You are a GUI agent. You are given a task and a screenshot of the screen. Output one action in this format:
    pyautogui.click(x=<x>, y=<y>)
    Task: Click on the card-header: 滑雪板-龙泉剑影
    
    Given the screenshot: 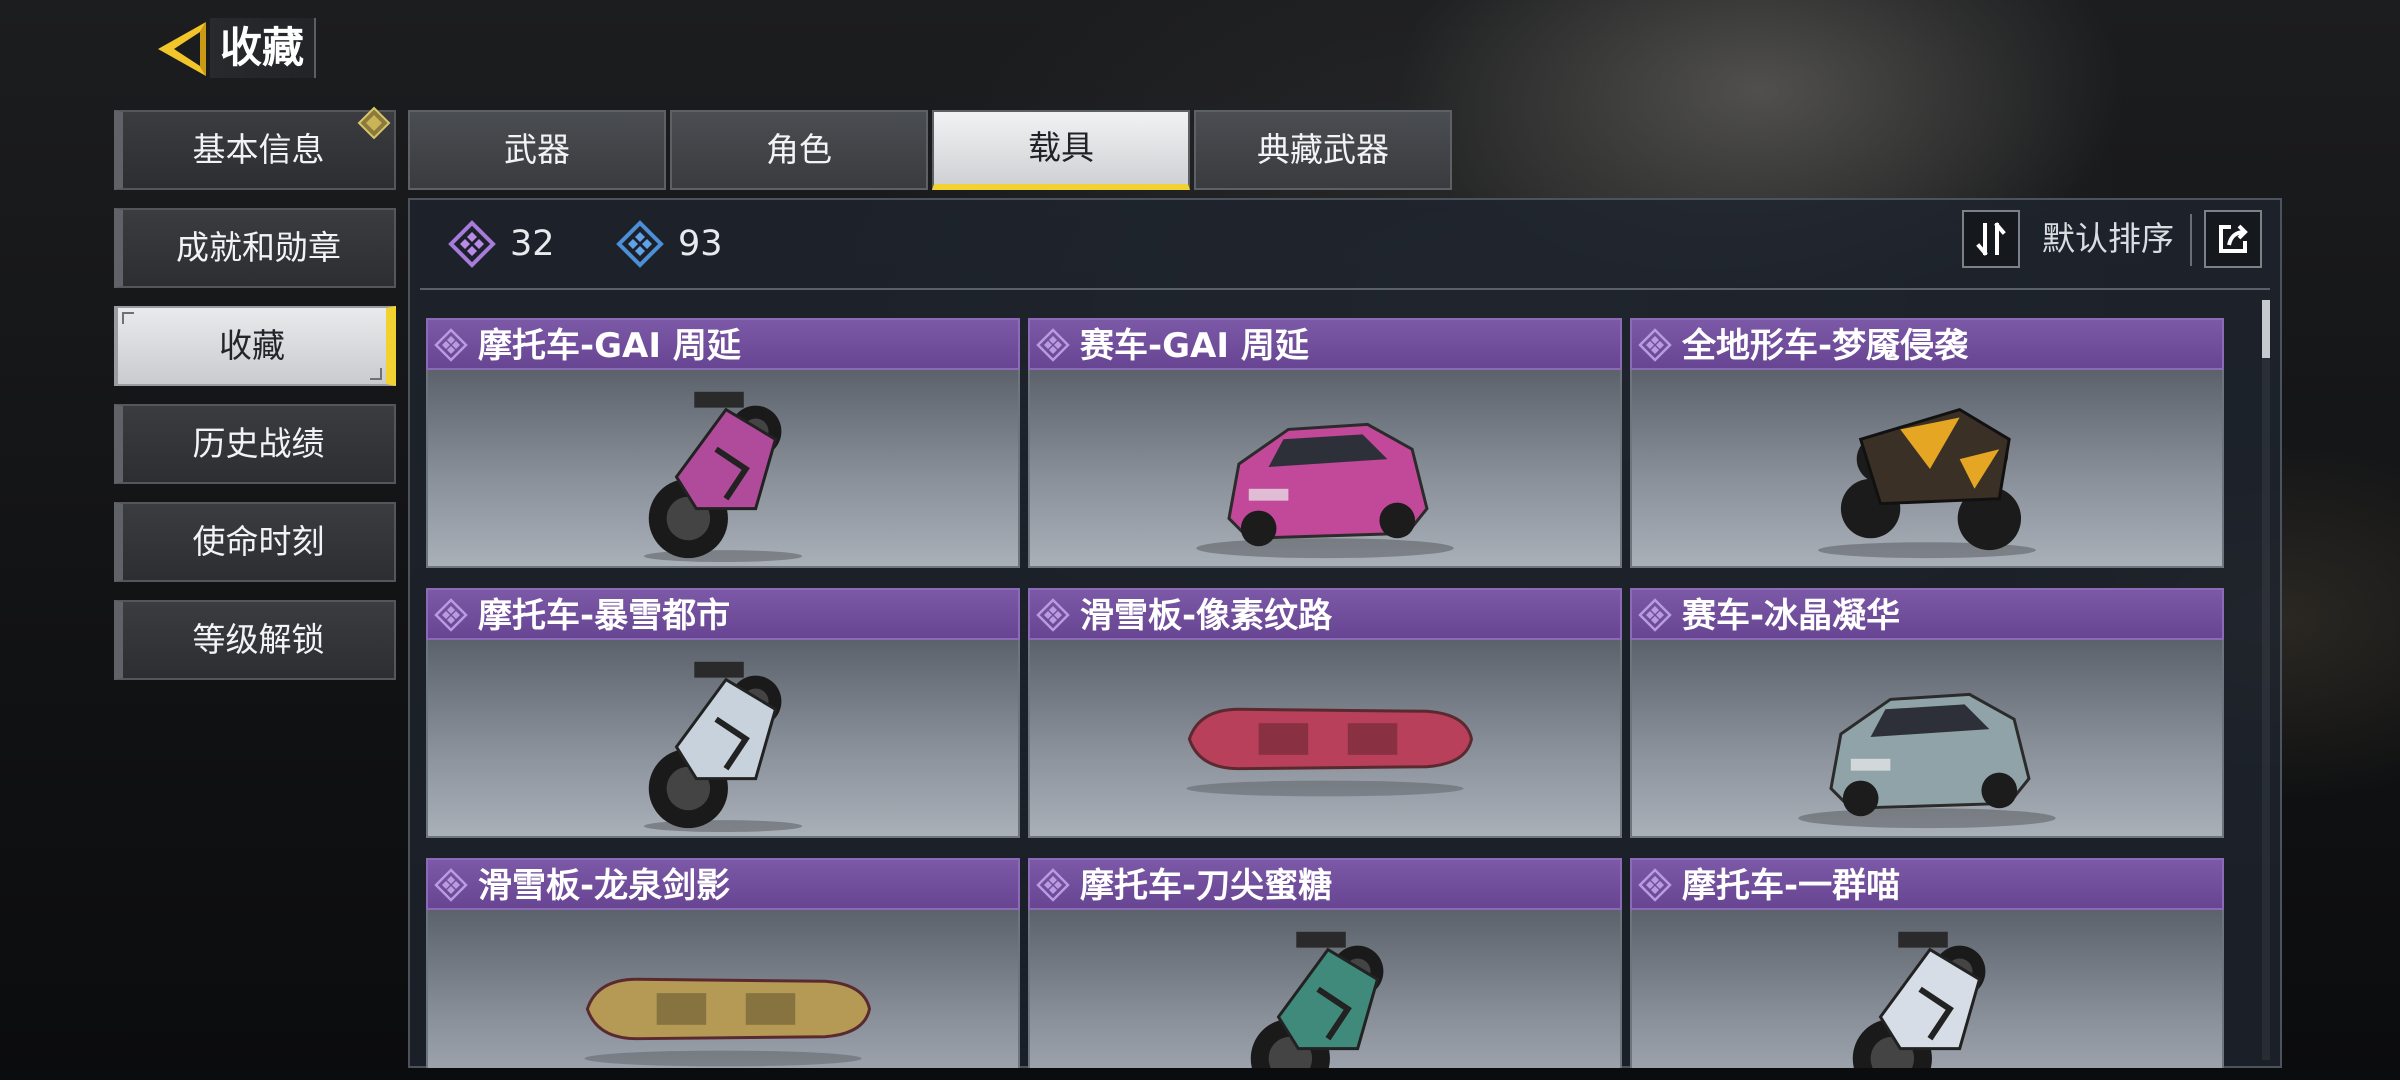 What is the action you would take?
    pyautogui.click(x=723, y=884)
    